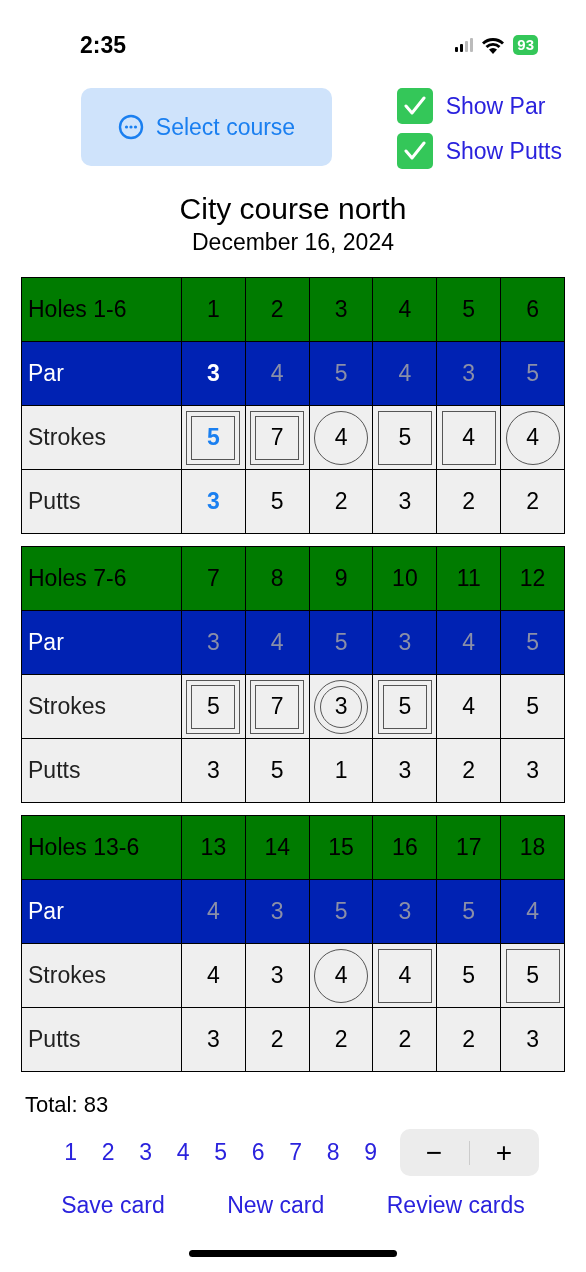  What do you see at coordinates (495, 106) in the screenshot?
I see `toggle-label: Show Par` at bounding box center [495, 106].